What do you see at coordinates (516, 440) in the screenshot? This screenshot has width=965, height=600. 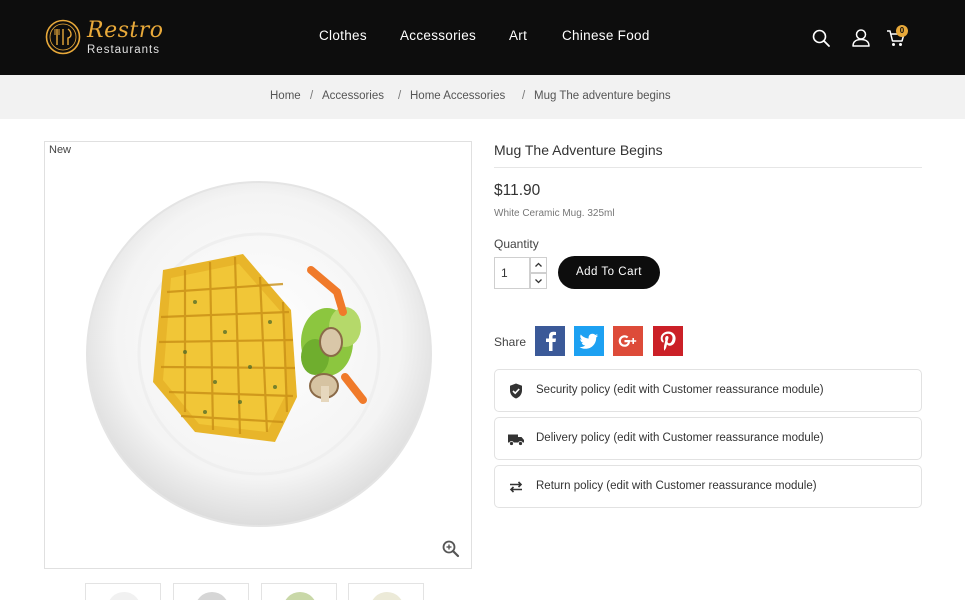 I see `truck-icon` at bounding box center [516, 440].